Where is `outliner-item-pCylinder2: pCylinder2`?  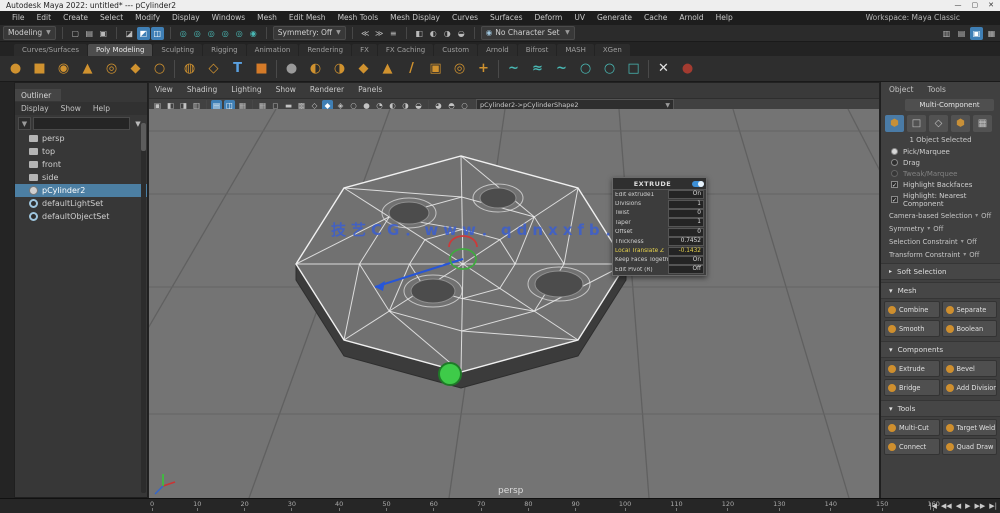
outliner-item-pCylinder2: pCylinder2 is located at coordinates (81, 190).